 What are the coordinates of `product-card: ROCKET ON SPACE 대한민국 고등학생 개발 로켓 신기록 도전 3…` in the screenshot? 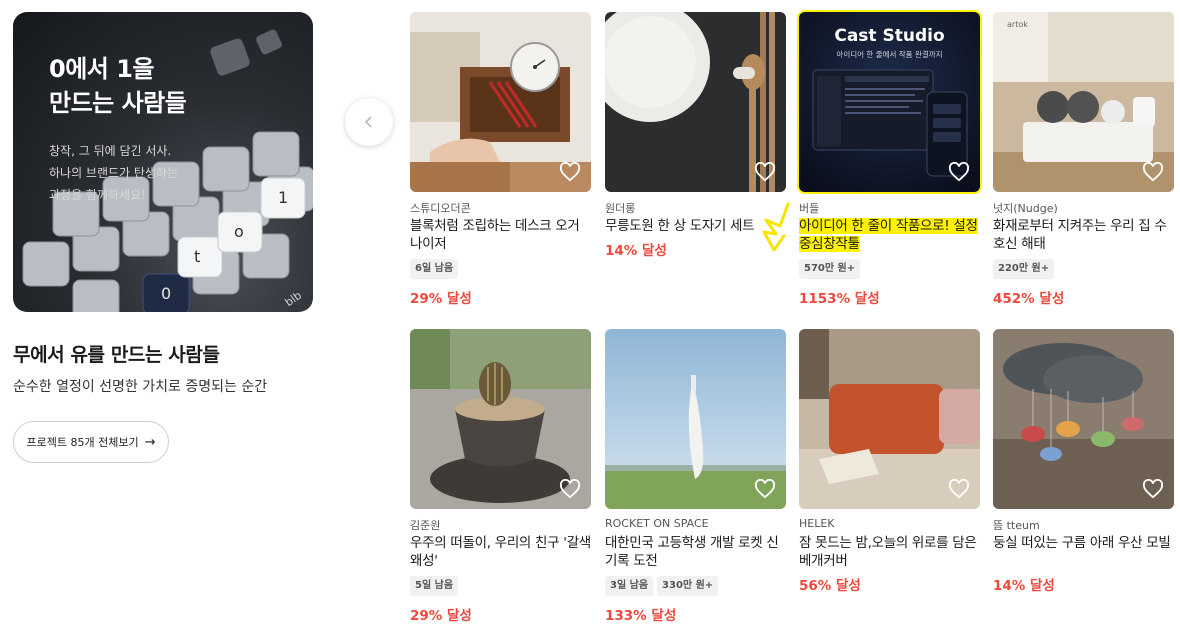 It's located at (695, 476).